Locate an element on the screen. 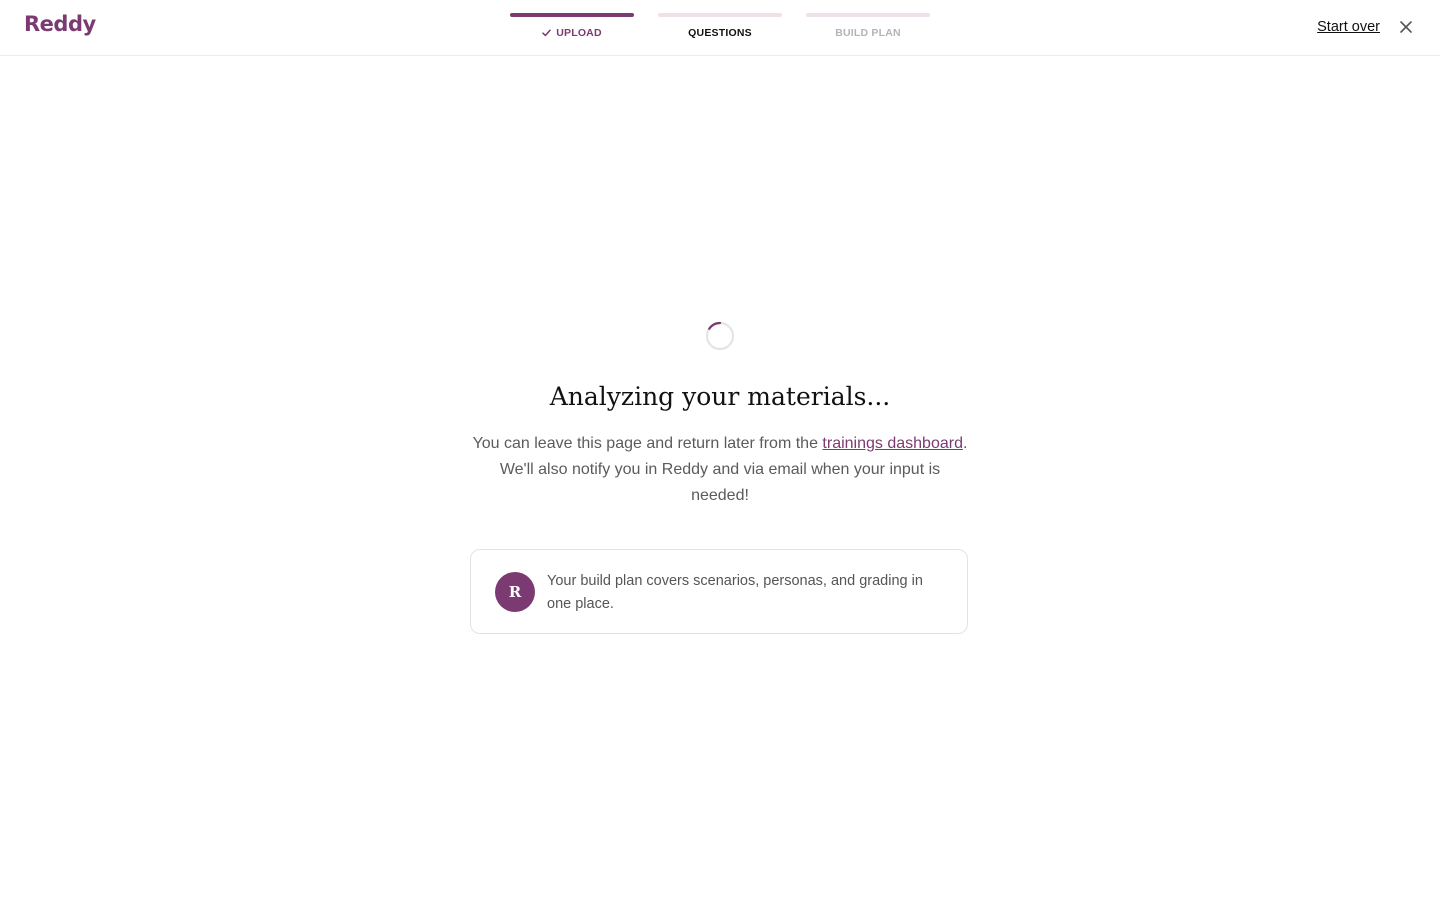 This screenshot has width=1440, height=900. reddy-logo: Reddy is located at coordinates (60, 24).